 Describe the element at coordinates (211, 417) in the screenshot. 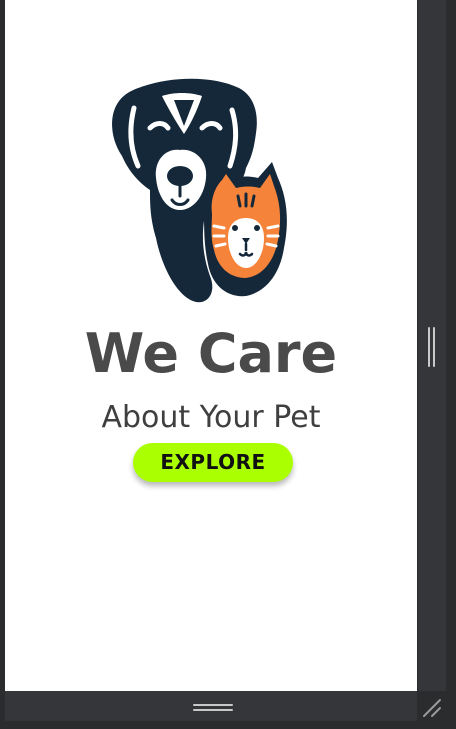

I see `hero-subheadline: About Your Pet` at that location.